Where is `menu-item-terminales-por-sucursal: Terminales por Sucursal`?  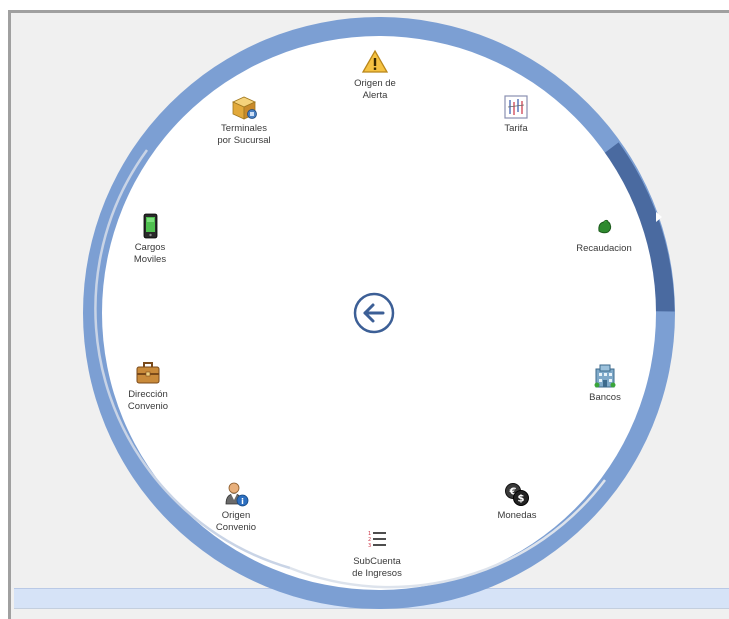
menu-item-terminales-por-sucursal: Terminales por Sucursal is located at coordinates (244, 119).